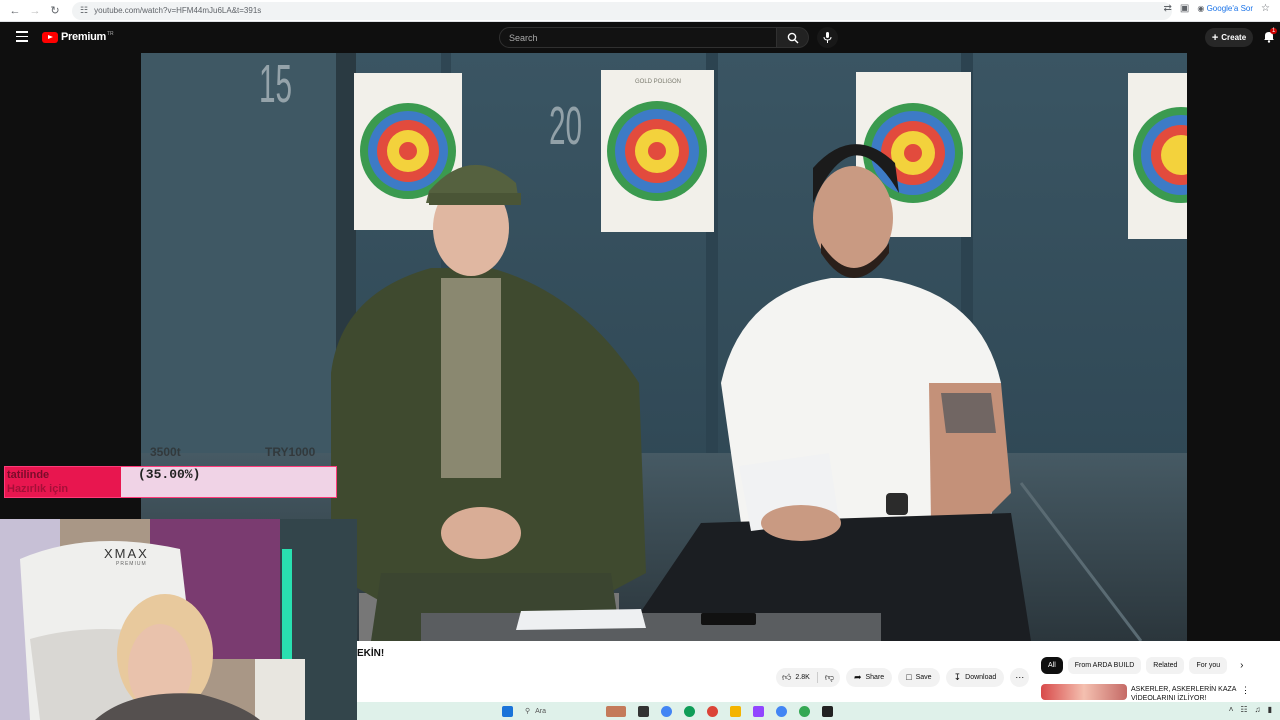  I want to click on chip-related: Related, so click(1165, 665).